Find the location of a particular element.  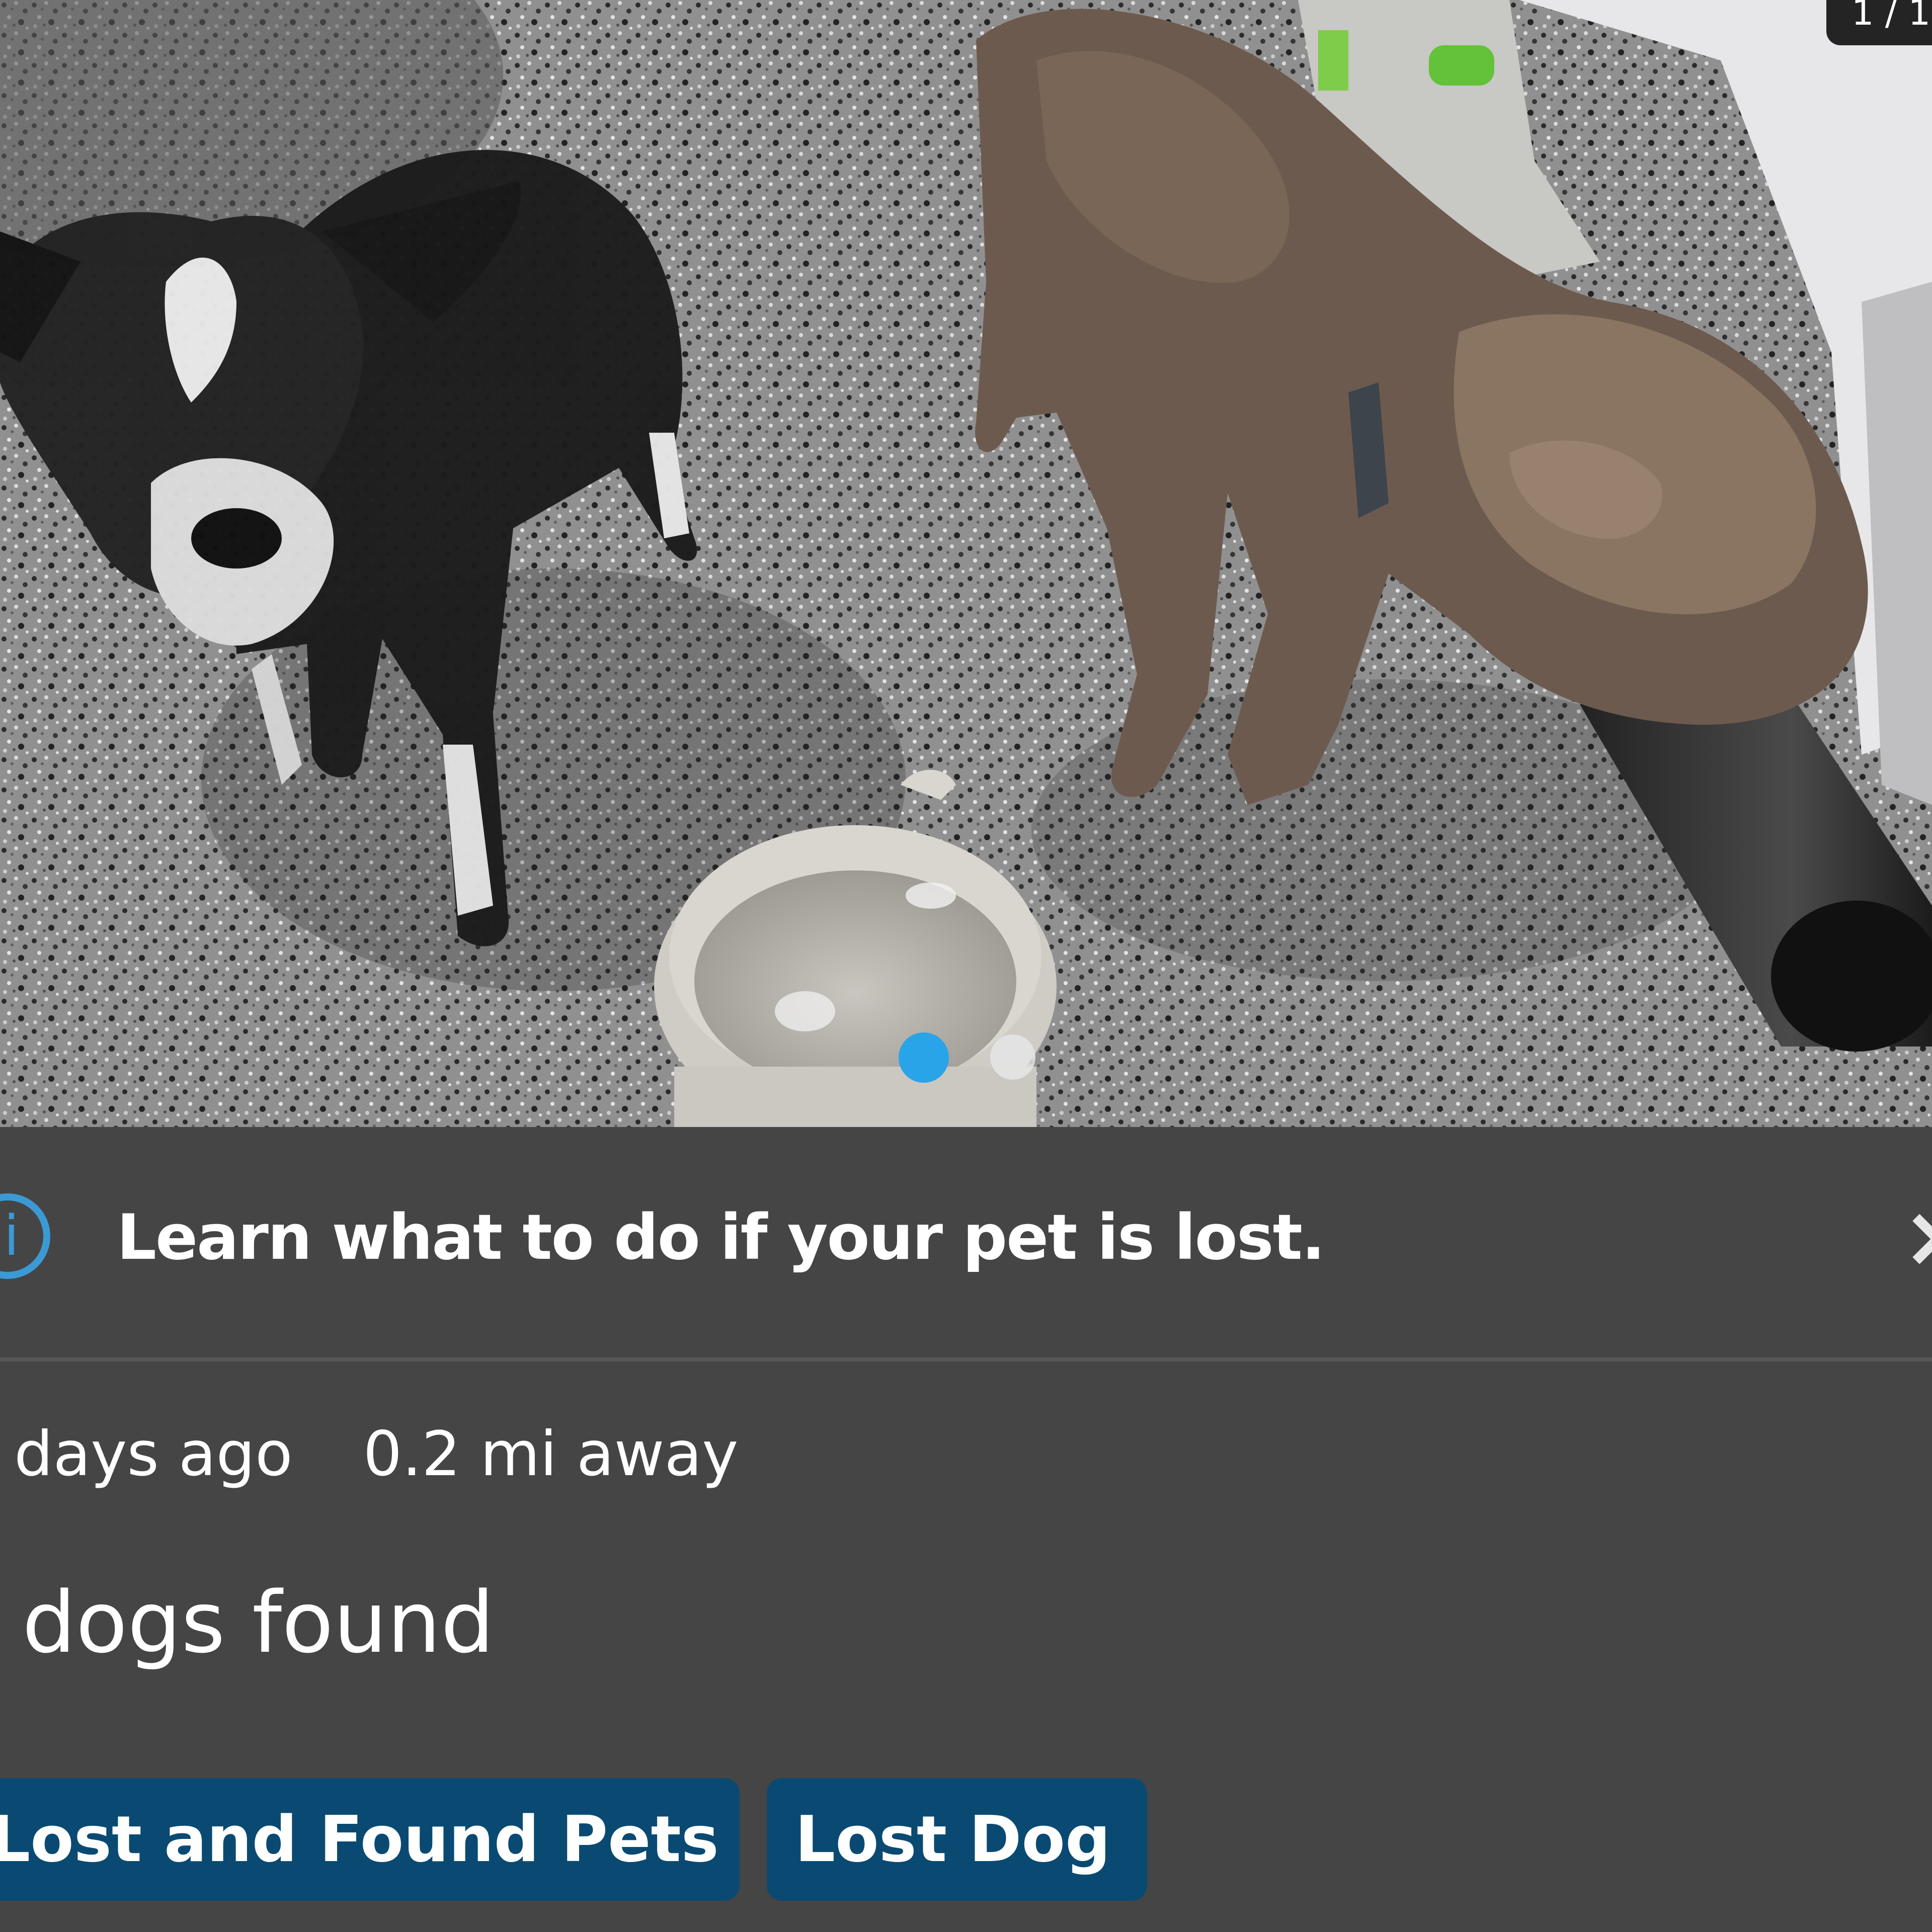

info-icon: i is located at coordinates (25, 1236).